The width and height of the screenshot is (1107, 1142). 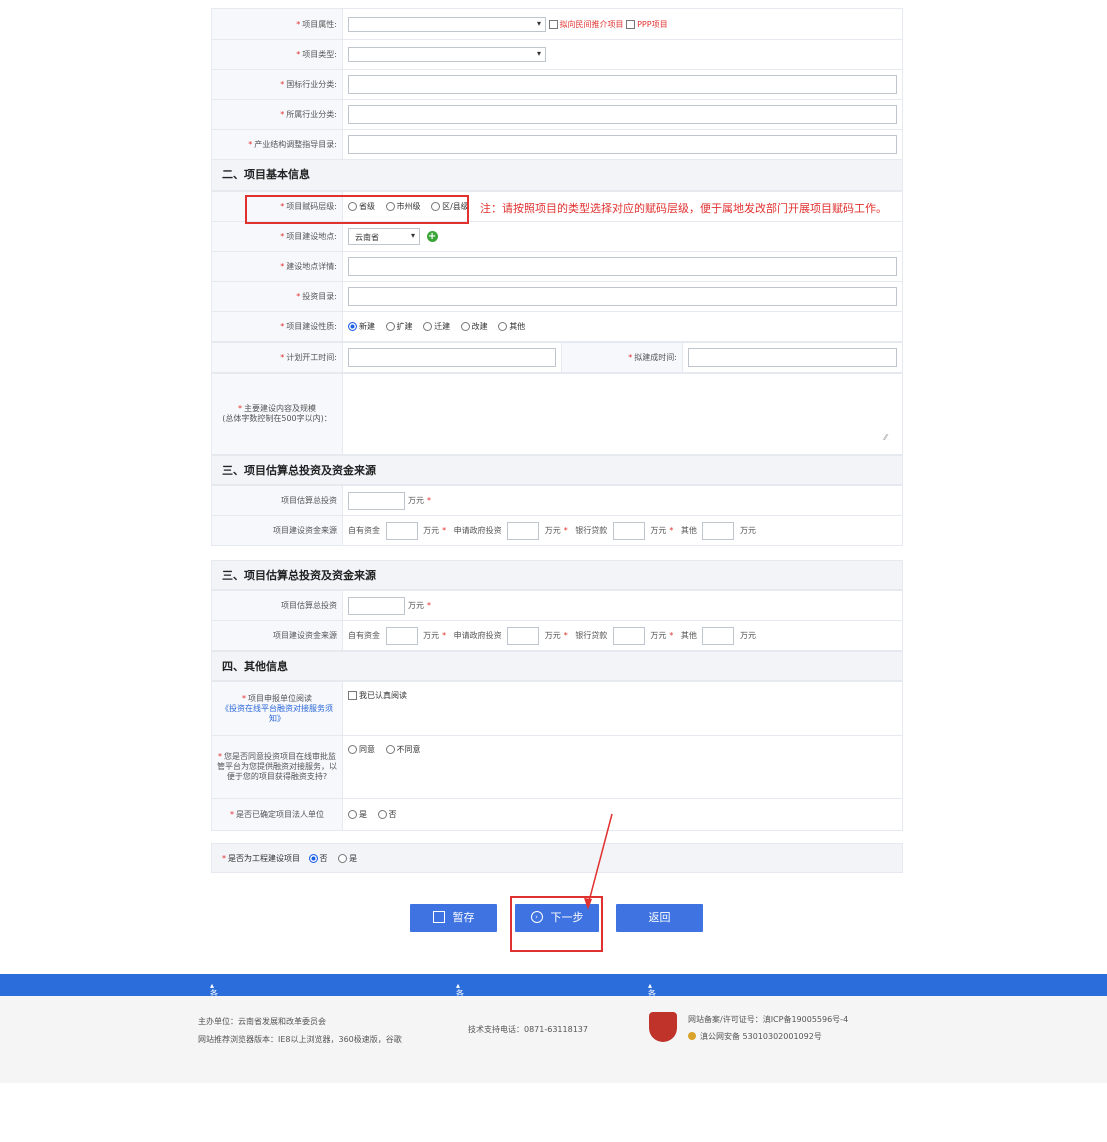 What do you see at coordinates (557, 236) in the screenshot?
I see `row-location: * 项目建设地点: 云南省 ▾ +` at bounding box center [557, 236].